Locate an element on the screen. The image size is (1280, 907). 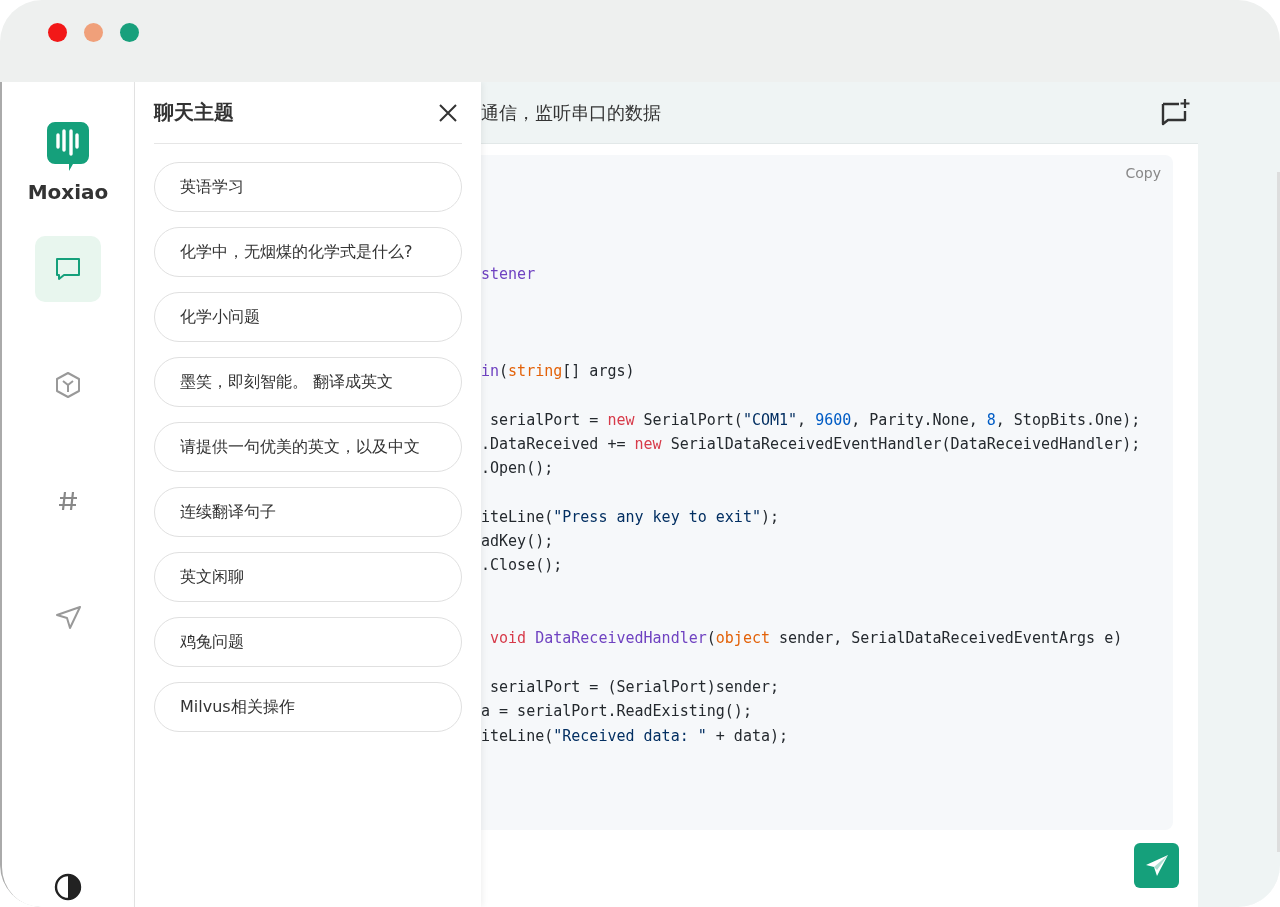
maximize-window-button is located at coordinates (129, 32).